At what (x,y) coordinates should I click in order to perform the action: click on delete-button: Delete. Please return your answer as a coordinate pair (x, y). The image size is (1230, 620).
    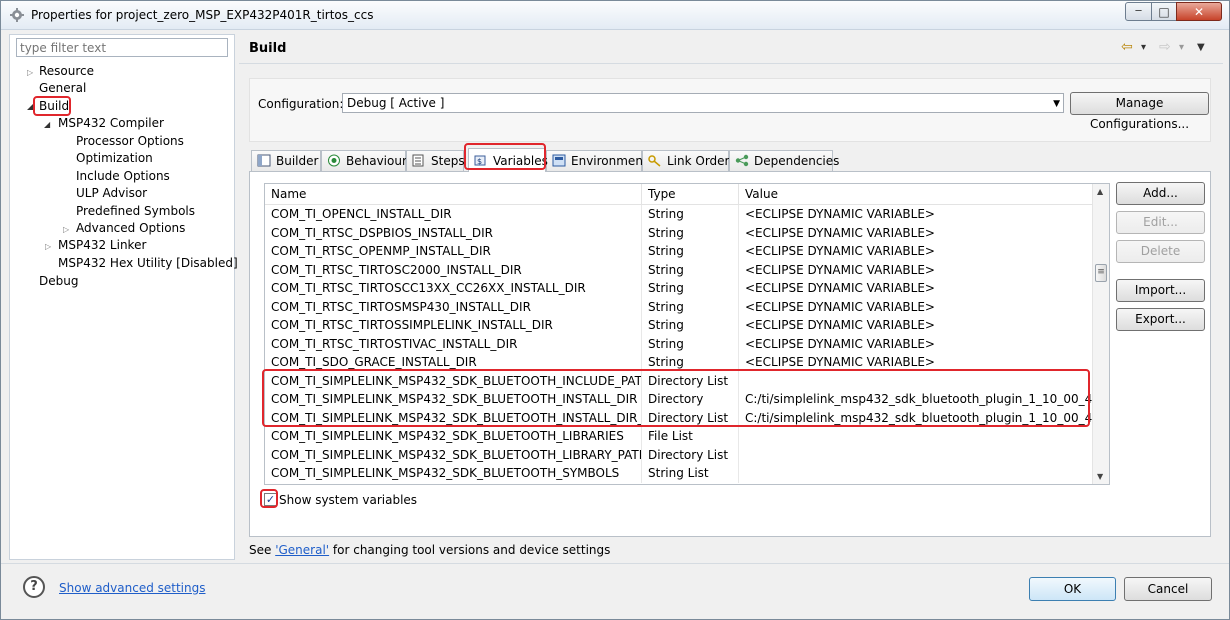
    Looking at the image, I should click on (1160, 251).